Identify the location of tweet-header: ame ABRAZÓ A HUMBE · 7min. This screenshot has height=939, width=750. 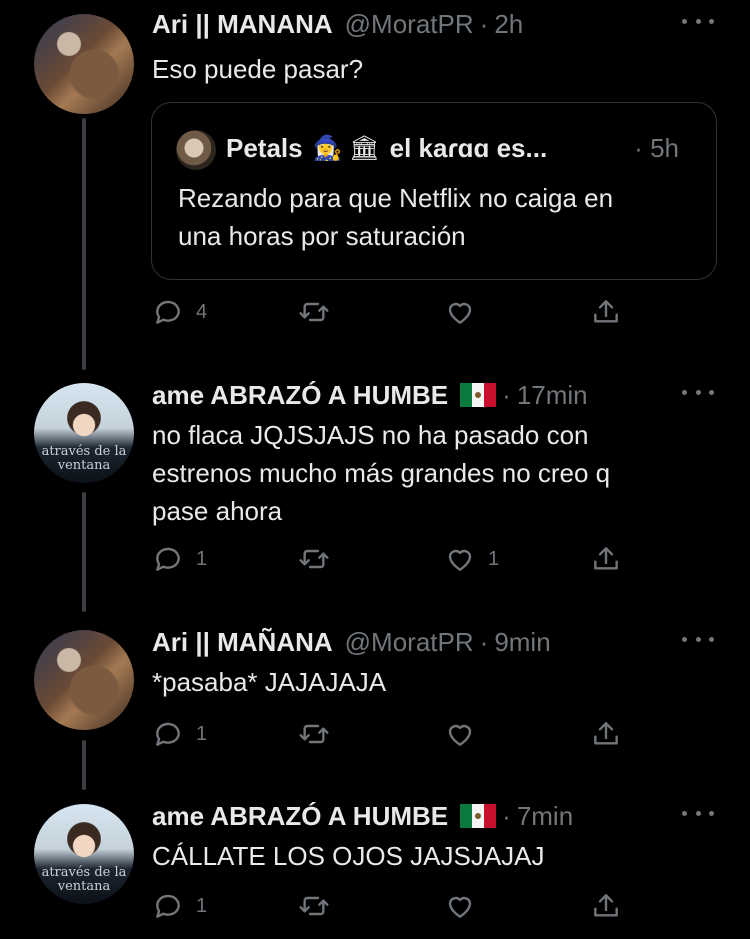
(401, 816).